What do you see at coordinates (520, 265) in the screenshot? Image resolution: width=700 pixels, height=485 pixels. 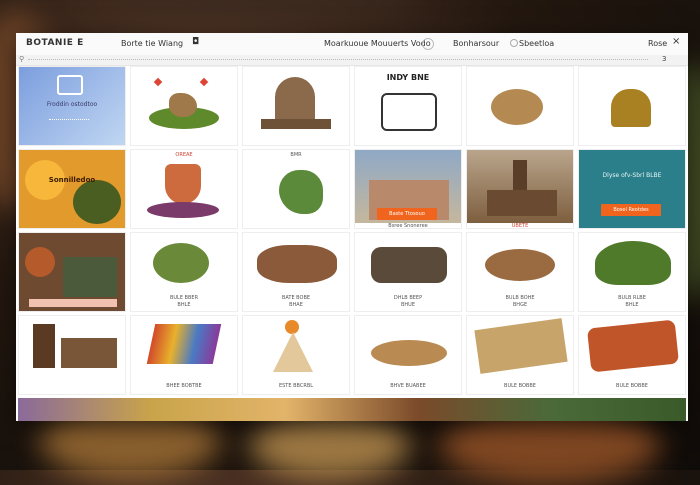 I see `bean-pile` at bounding box center [520, 265].